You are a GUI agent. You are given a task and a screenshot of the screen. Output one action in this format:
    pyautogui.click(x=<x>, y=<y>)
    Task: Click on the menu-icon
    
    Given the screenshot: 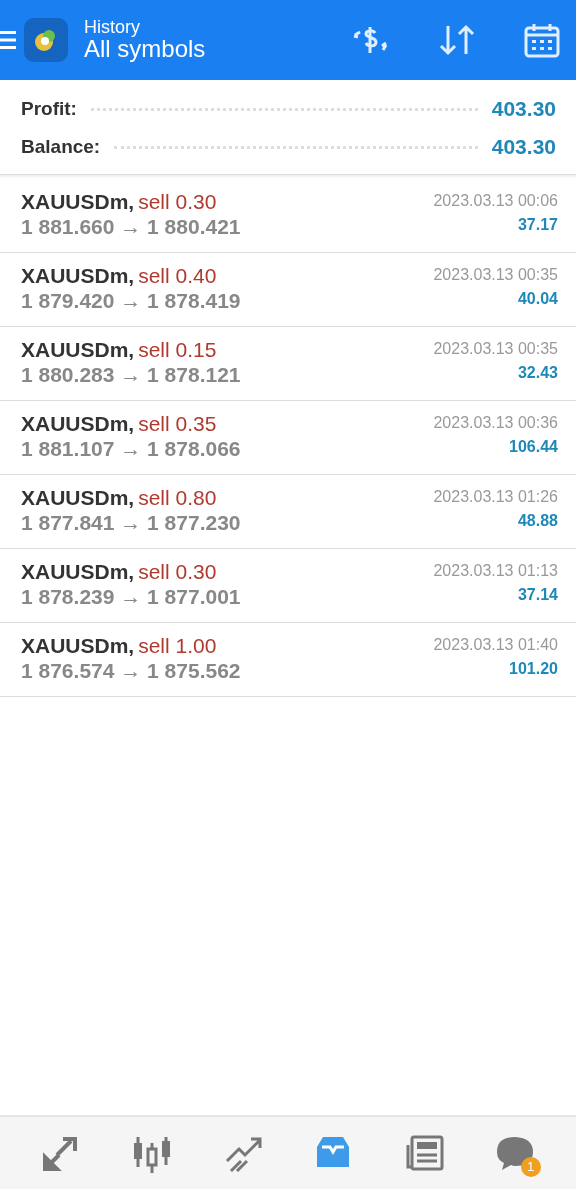 What is the action you would take?
    pyautogui.click(x=8, y=40)
    